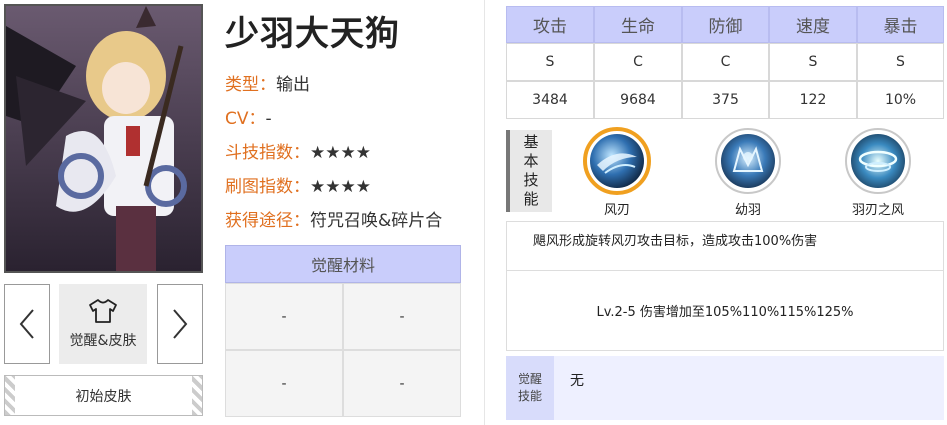 Image resolution: width=947 pixels, height=425 pixels. Describe the element at coordinates (10, 395) in the screenshot. I see `decor-edge-left` at that location.